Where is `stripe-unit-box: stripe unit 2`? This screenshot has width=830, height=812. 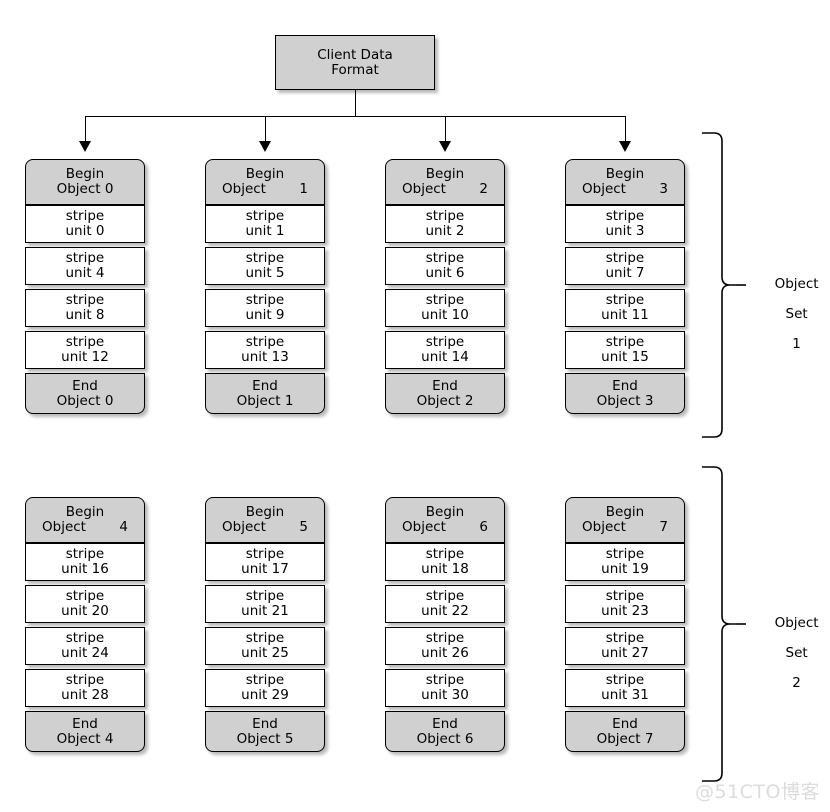
stripe-unit-box: stripe unit 2 is located at coordinates (445, 224).